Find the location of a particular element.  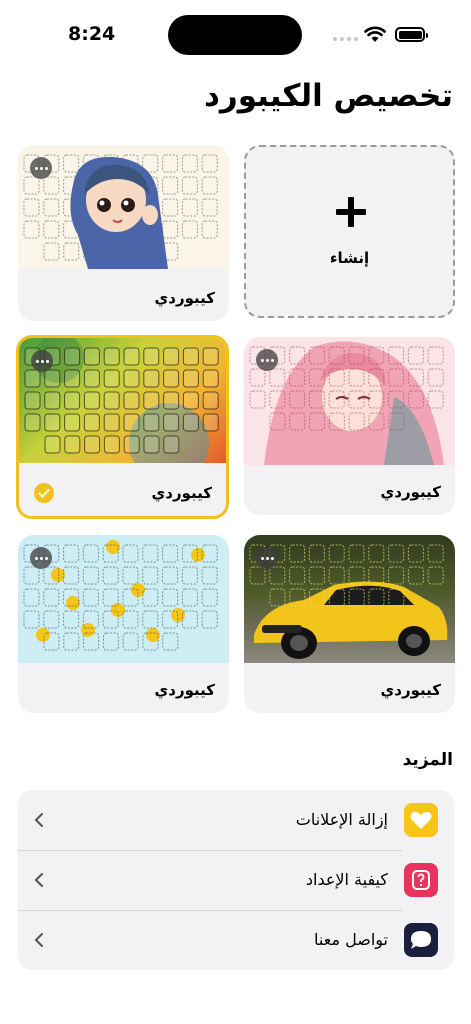

battery-icon is located at coordinates (411, 34).